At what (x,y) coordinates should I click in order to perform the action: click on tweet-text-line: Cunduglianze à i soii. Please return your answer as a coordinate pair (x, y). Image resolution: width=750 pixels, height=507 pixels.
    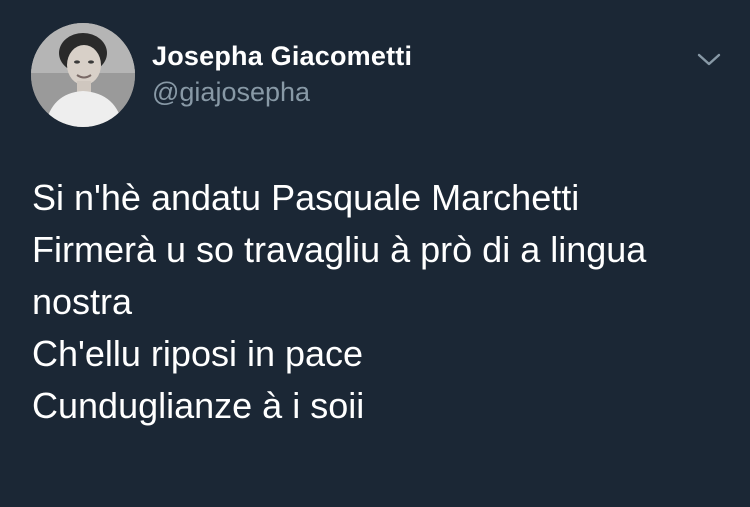
    Looking at the image, I should click on (198, 405).